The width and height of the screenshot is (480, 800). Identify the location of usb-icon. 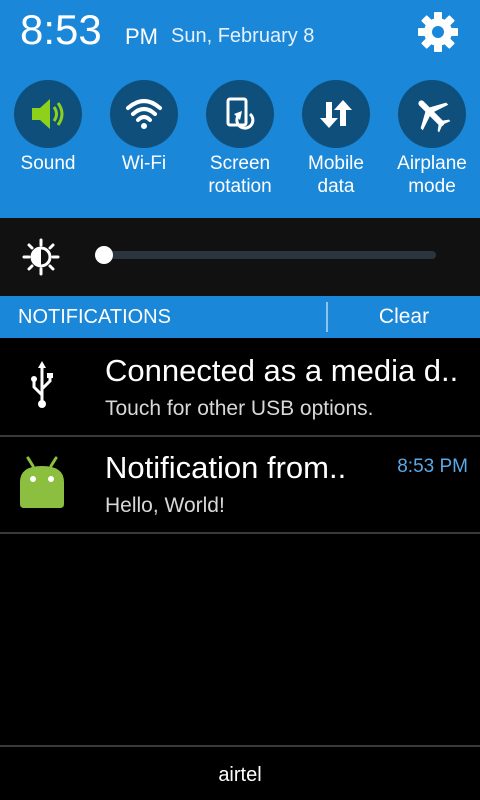
(42, 384).